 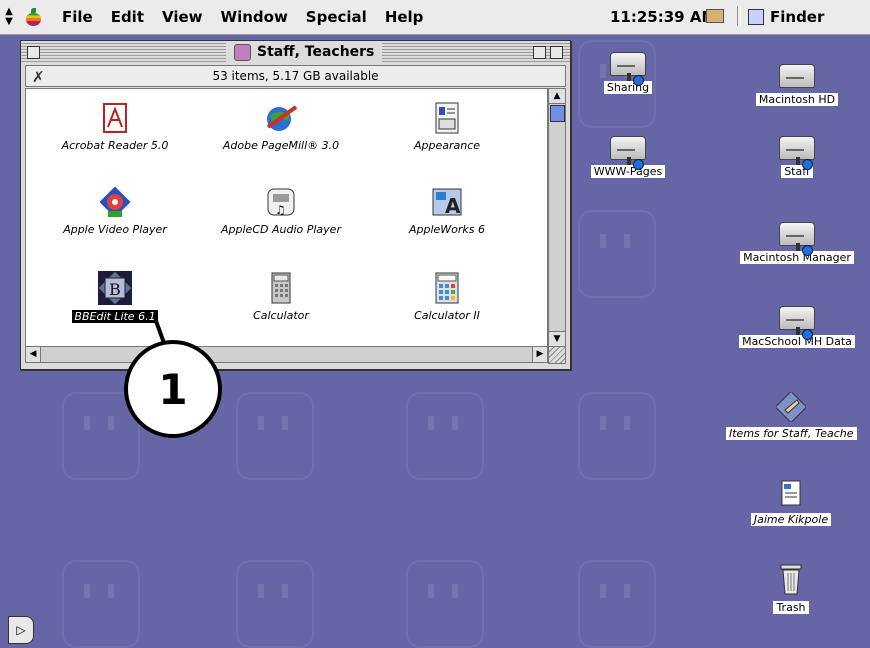 I want to click on file-item-apple-video-player: Apple Video Player, so click(x=115, y=210).